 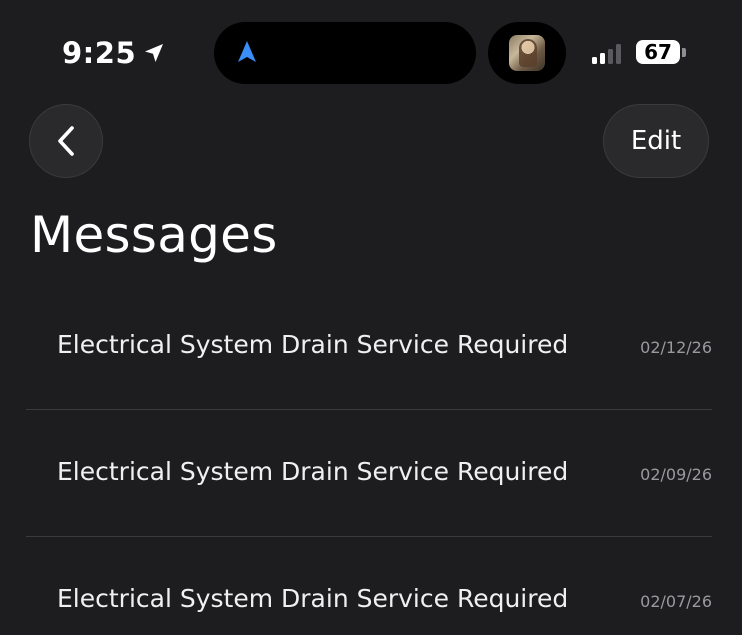 I want to click on dynamic-island, so click(x=345, y=53).